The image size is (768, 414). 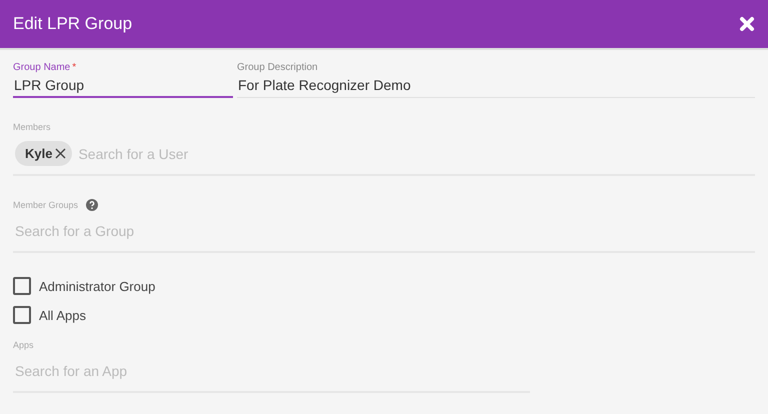 I want to click on field-label: Group Name, so click(x=41, y=68).